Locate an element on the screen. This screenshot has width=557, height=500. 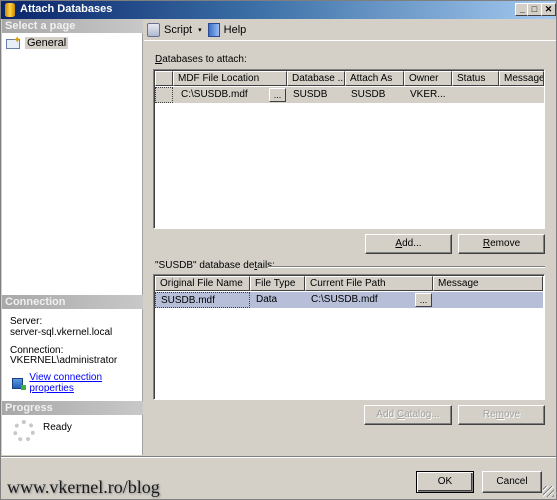
column-header-owner: Owner is located at coordinates (428, 78).